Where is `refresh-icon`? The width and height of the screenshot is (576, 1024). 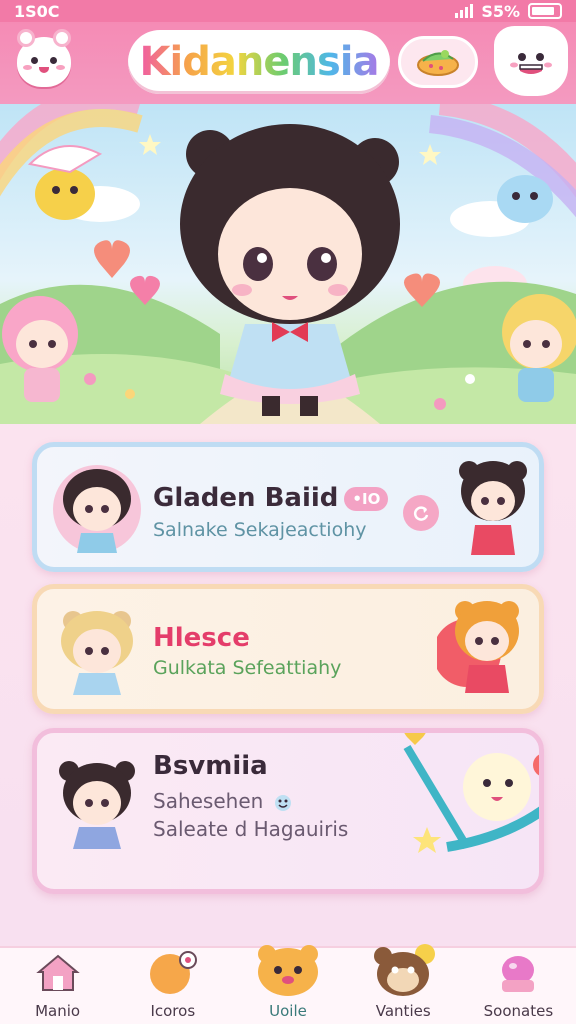
refresh-icon is located at coordinates (421, 513).